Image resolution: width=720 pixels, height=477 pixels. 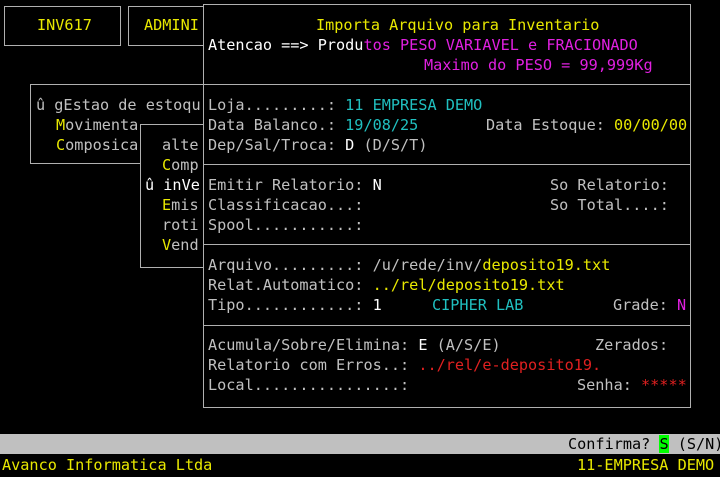 What do you see at coordinates (340, 45) in the screenshot?
I see `atencao-white: Produ` at bounding box center [340, 45].